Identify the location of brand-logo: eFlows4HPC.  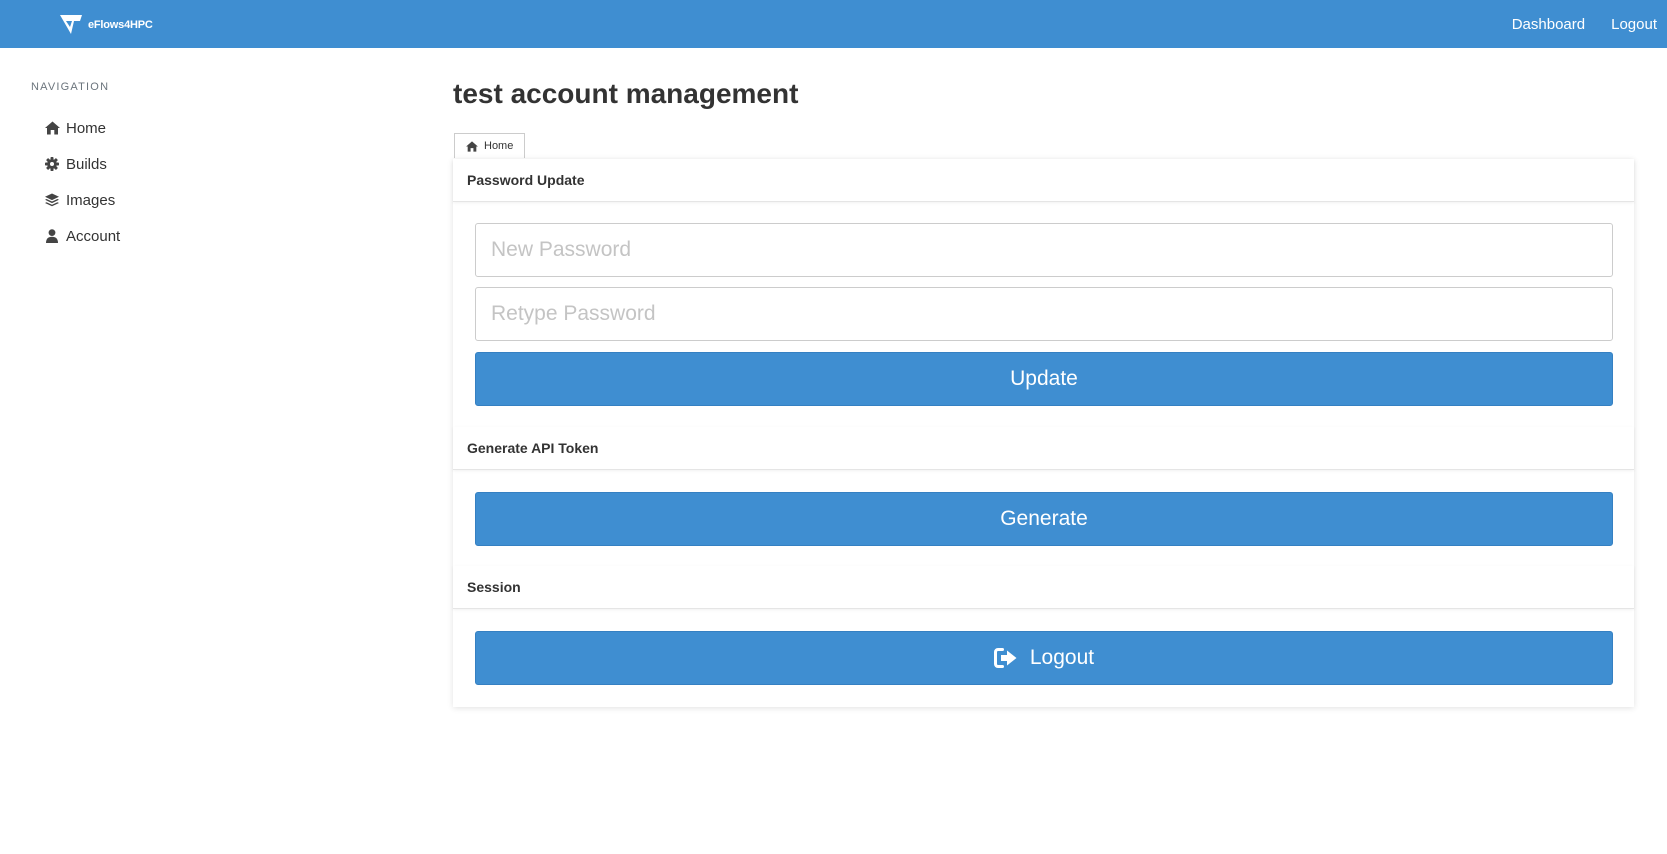
(105, 25).